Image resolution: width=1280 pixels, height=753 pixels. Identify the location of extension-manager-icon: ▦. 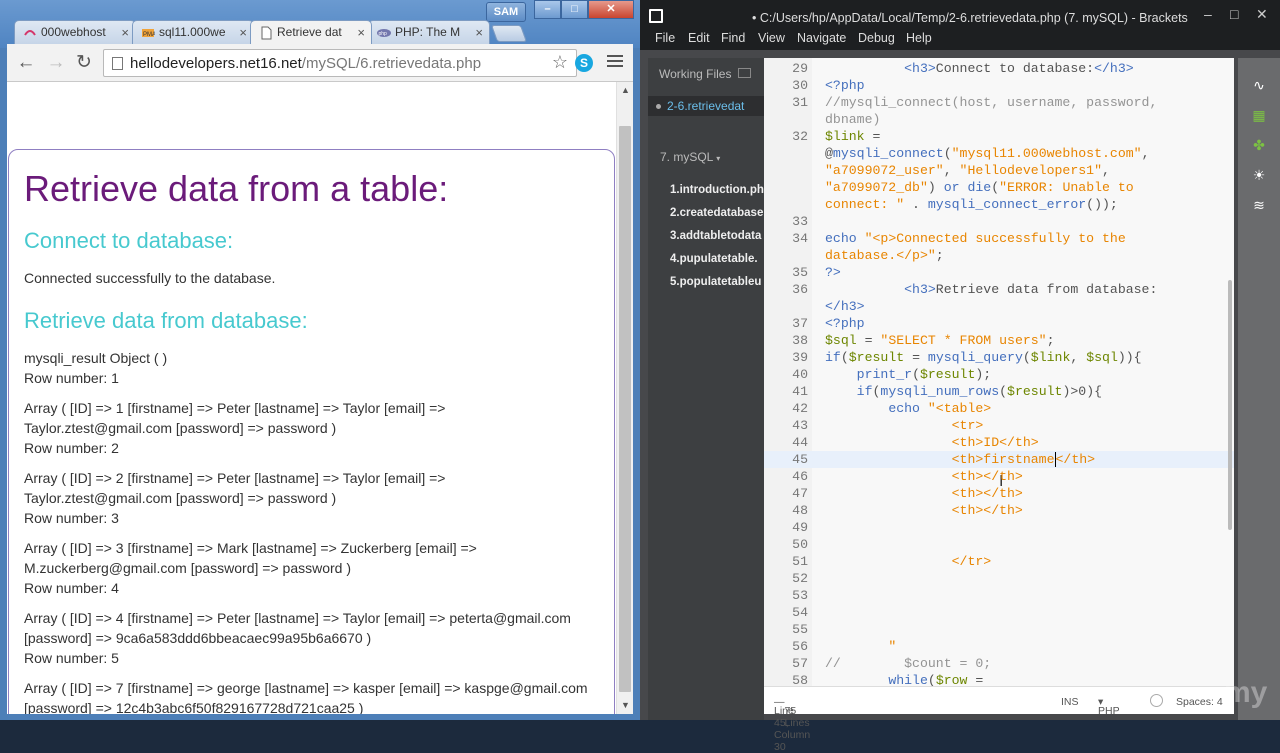
(1259, 115).